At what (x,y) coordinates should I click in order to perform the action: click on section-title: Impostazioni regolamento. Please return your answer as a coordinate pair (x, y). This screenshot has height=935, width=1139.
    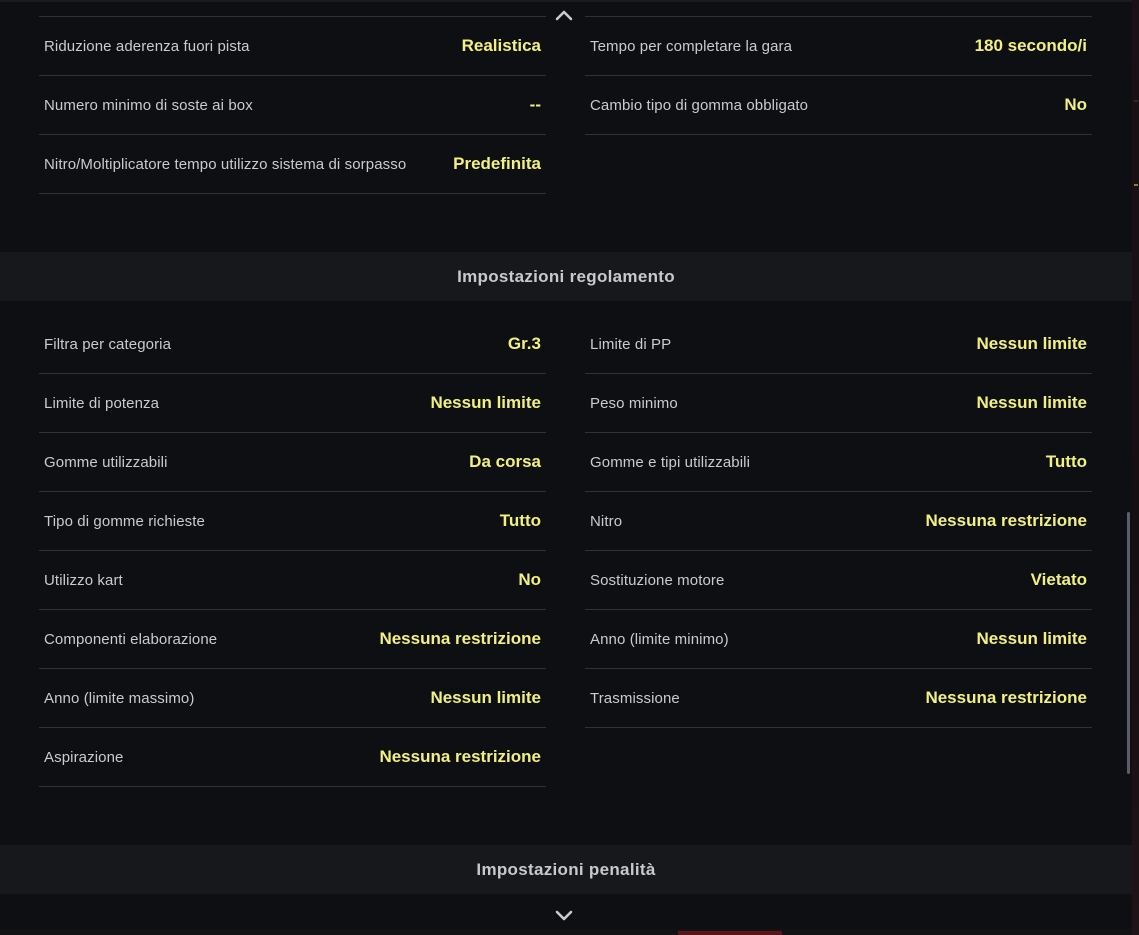
    Looking at the image, I should click on (566, 276).